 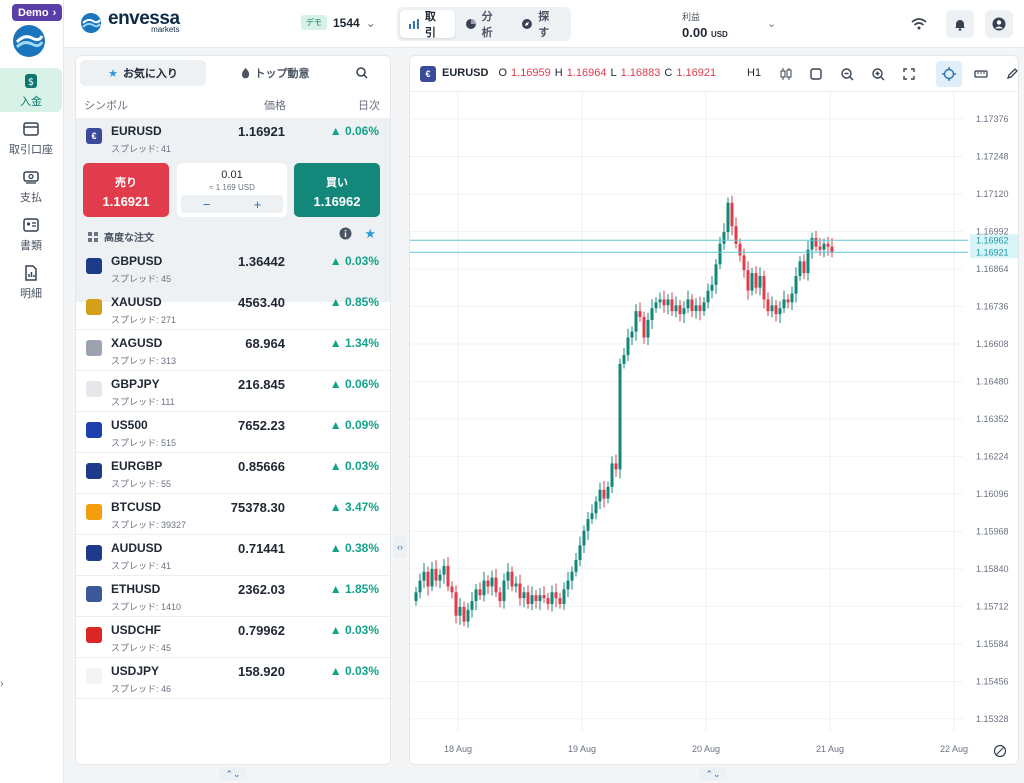 What do you see at coordinates (361, 384) in the screenshot?
I see `symbol-change-value: 0.06%` at bounding box center [361, 384].